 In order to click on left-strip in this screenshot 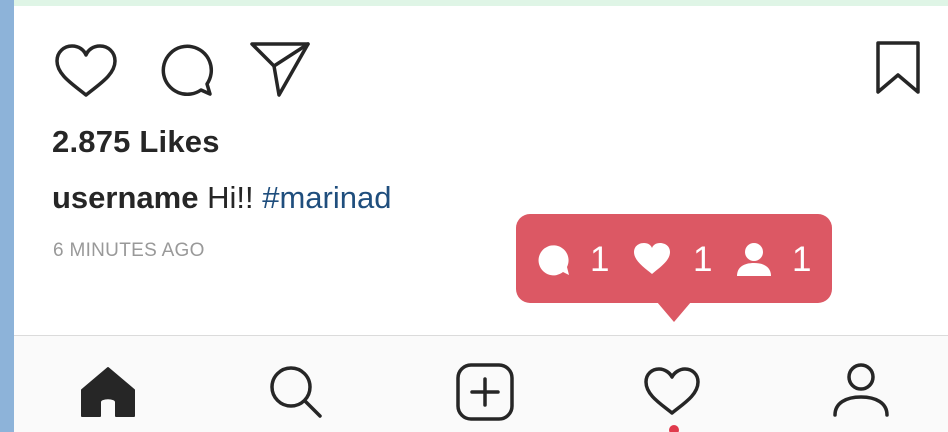, I will do `click(7, 216)`.